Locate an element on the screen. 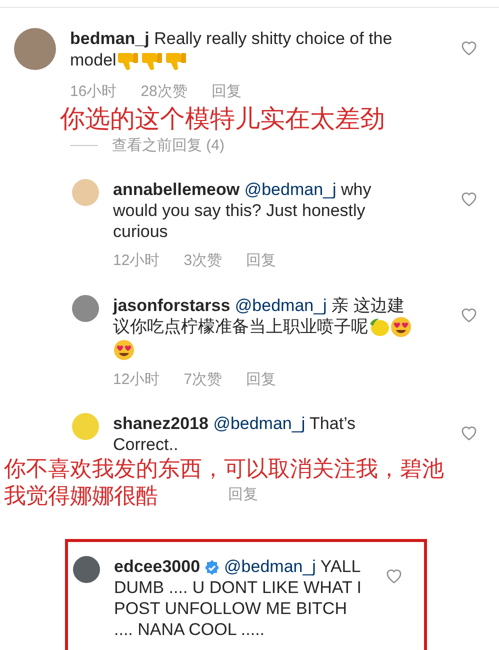  comment-text: bedman_j Really really shitty choice of the model is located at coordinates (237, 50).